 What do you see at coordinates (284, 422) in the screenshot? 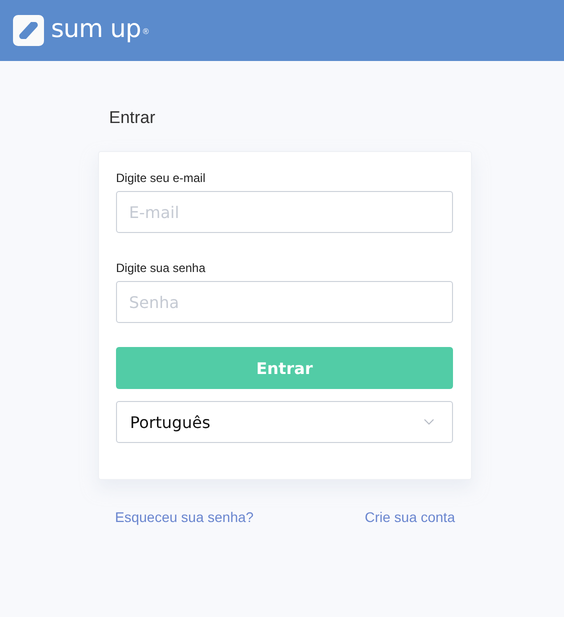
I see `language-select: Português` at bounding box center [284, 422].